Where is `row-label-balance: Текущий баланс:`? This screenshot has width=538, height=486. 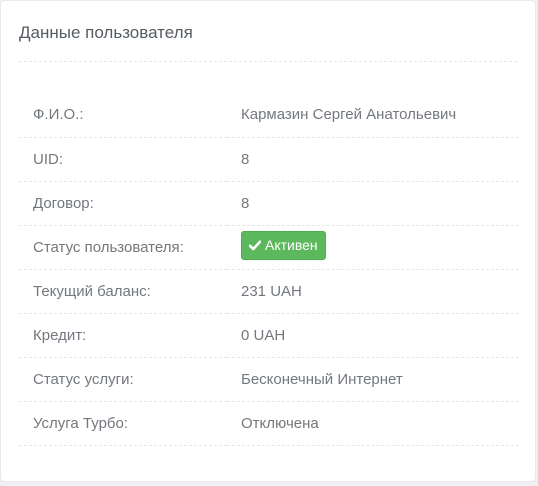 row-label-balance: Текущий баланс: is located at coordinates (123, 291).